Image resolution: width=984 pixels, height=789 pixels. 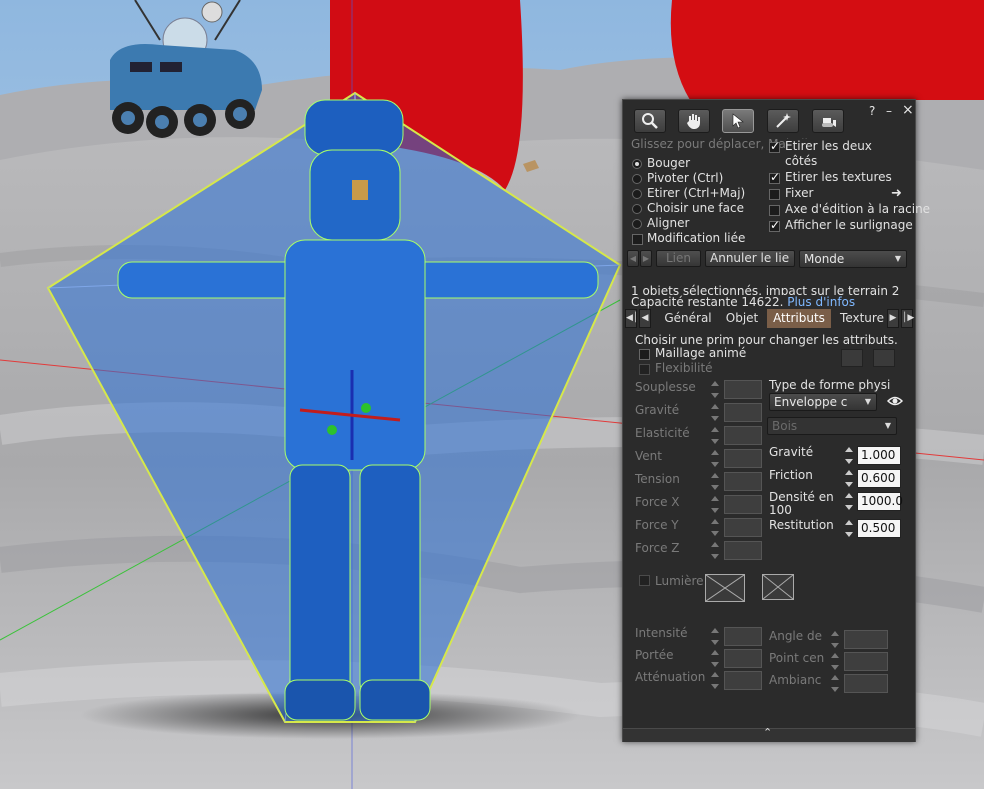 I want to click on bulldozer-icon, so click(x=829, y=122).